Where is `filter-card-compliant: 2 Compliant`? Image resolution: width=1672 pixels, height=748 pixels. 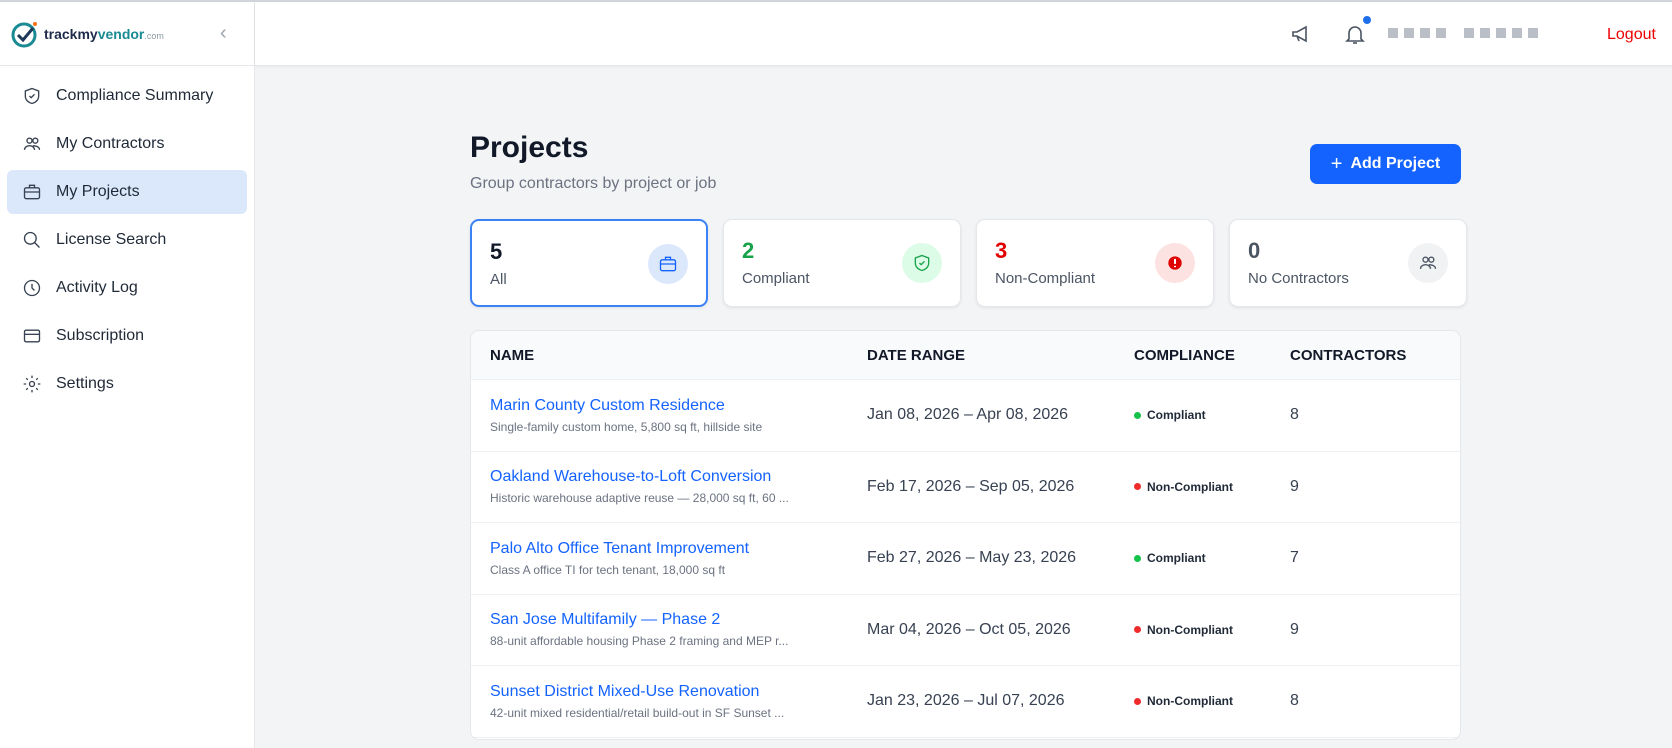
filter-card-compliant: 2 Compliant is located at coordinates (842, 263).